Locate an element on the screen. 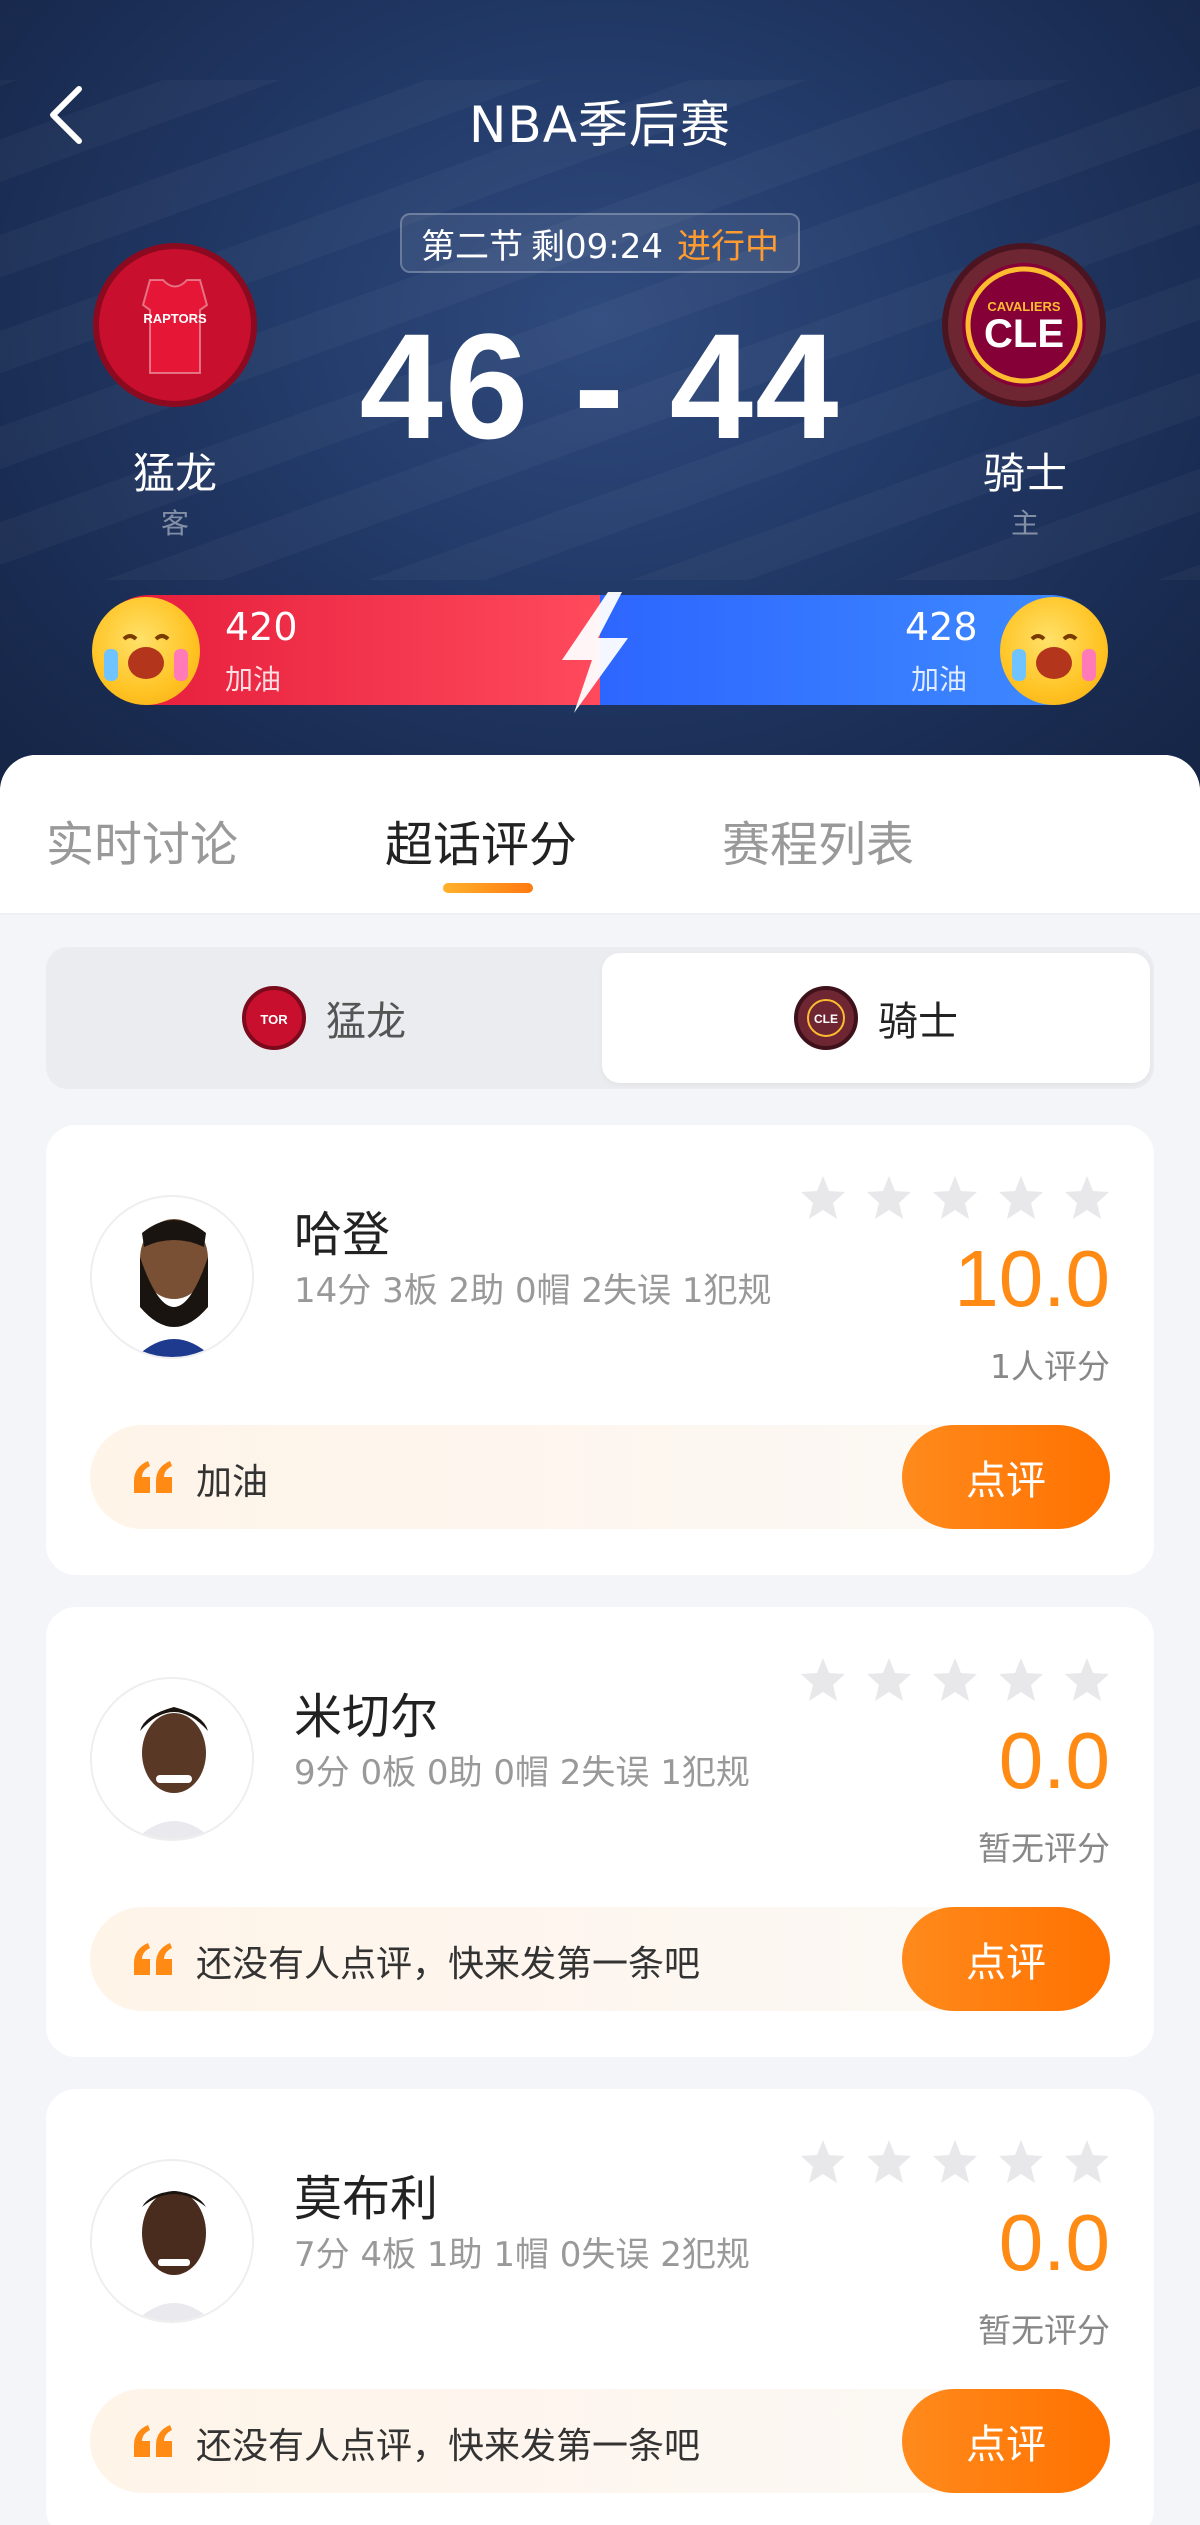  raptors-logo-icon: TOR is located at coordinates (274, 1018).